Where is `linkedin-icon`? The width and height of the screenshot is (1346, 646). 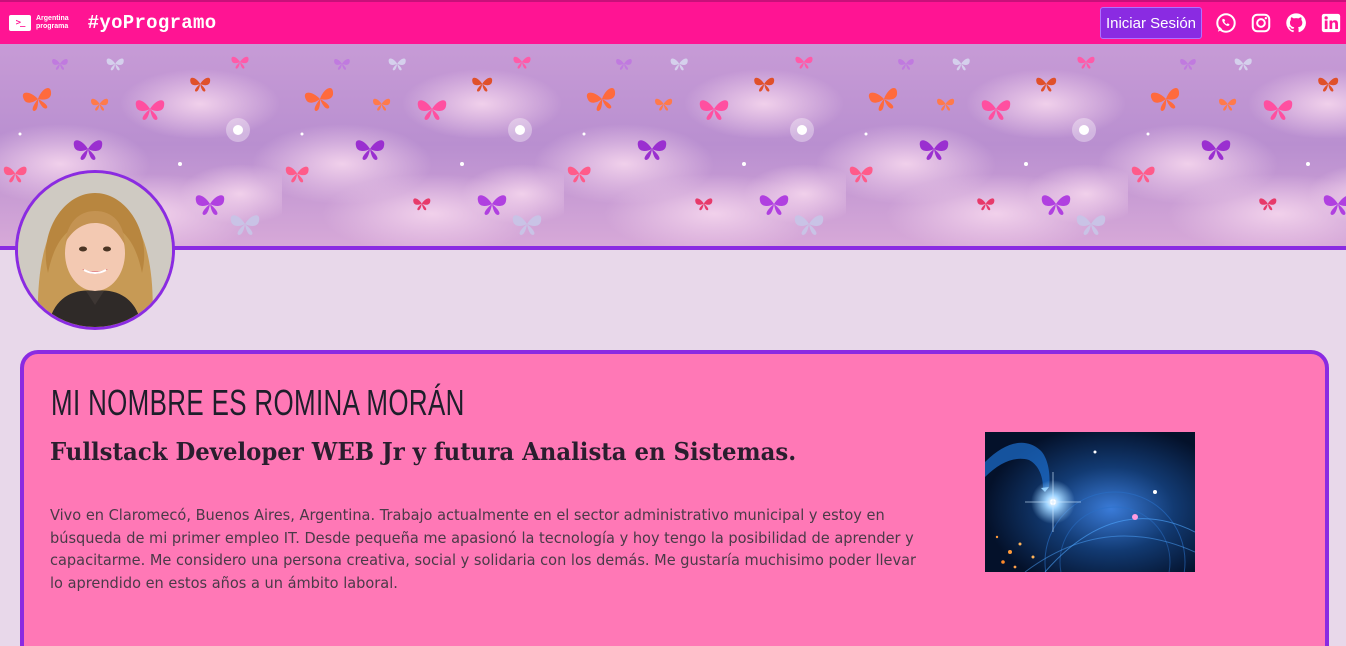 linkedin-icon is located at coordinates (1331, 23).